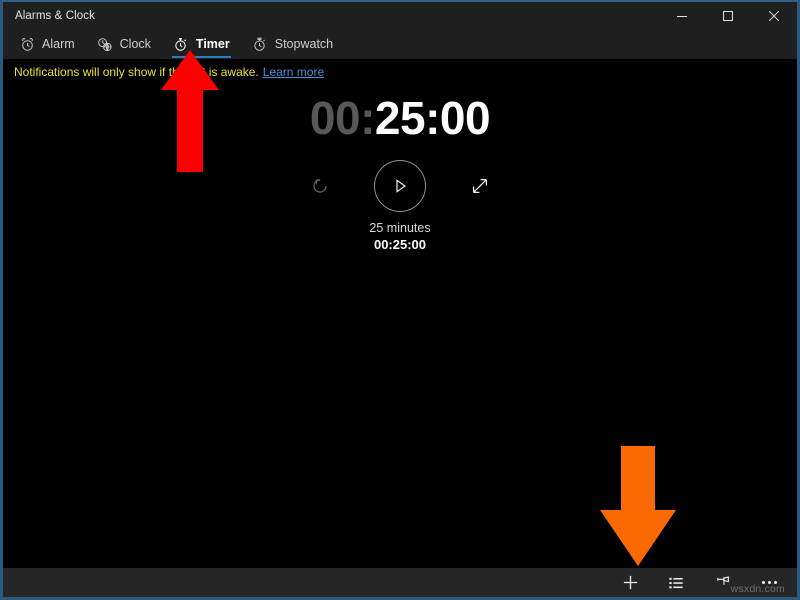 The height and width of the screenshot is (600, 800). What do you see at coordinates (58, 44) in the screenshot?
I see `tab-alarm-label: Alarm` at bounding box center [58, 44].